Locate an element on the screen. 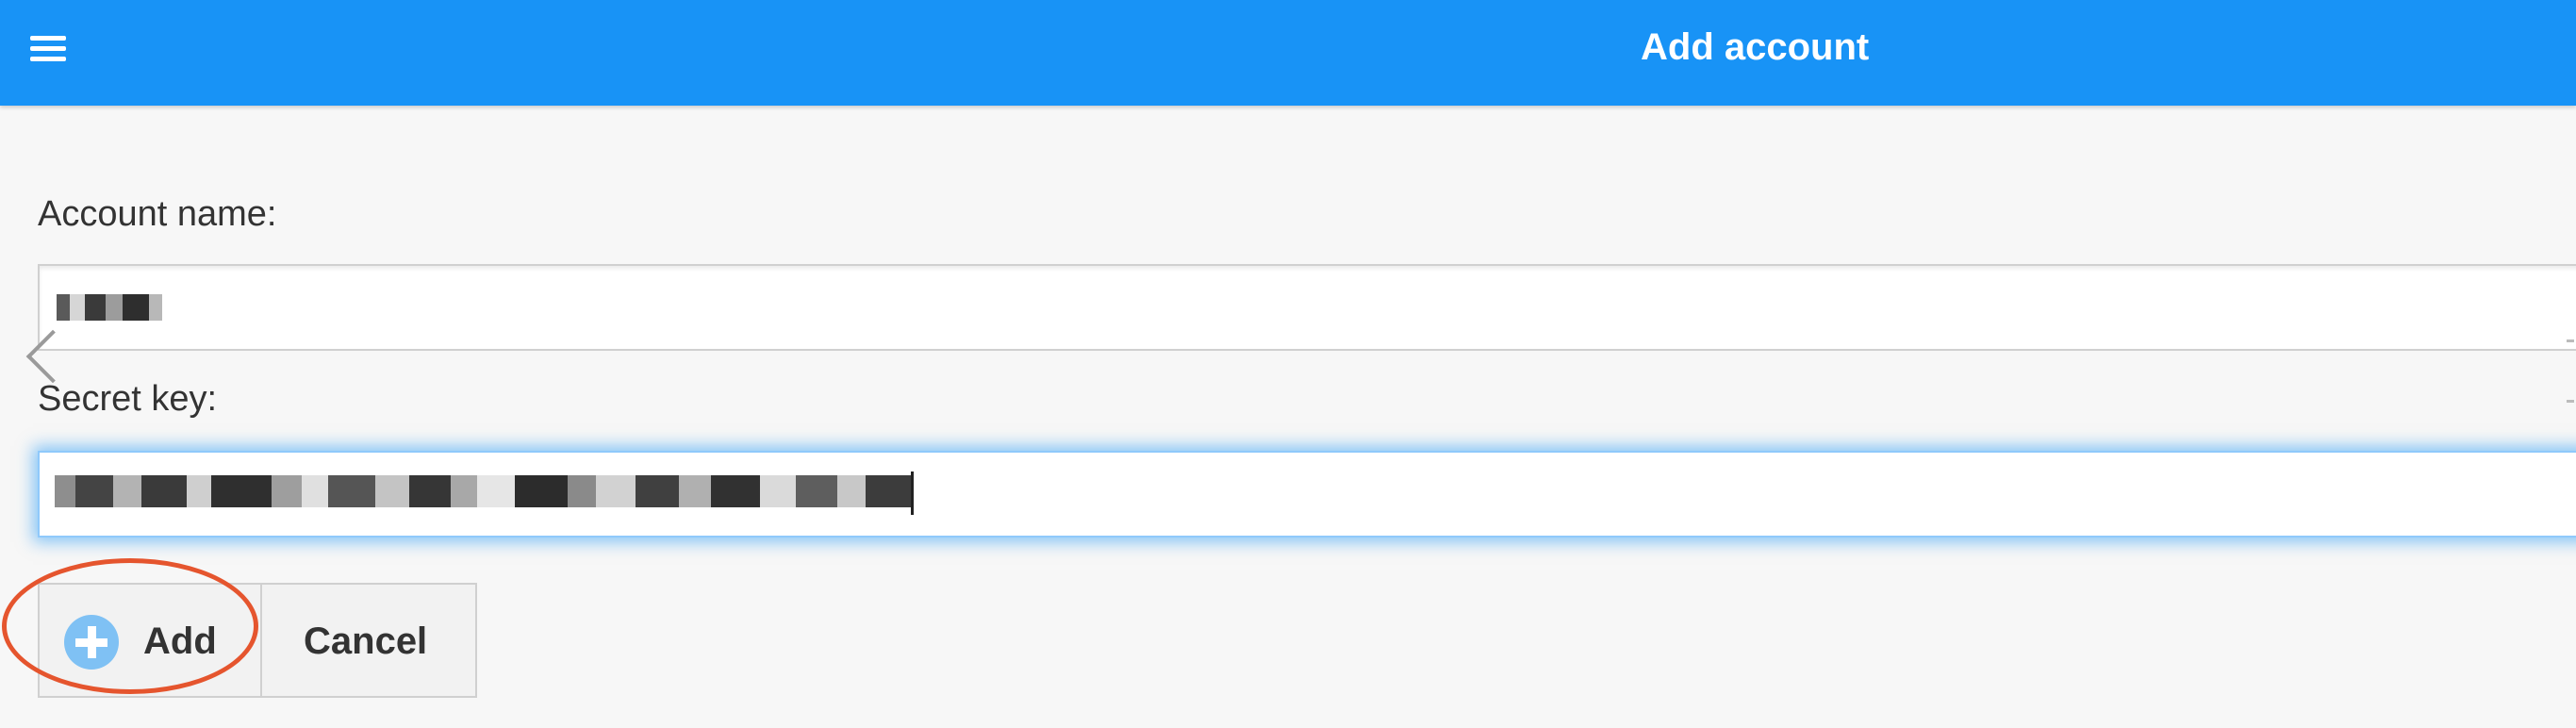  cancel-button-label: Cancel is located at coordinates (366, 641).